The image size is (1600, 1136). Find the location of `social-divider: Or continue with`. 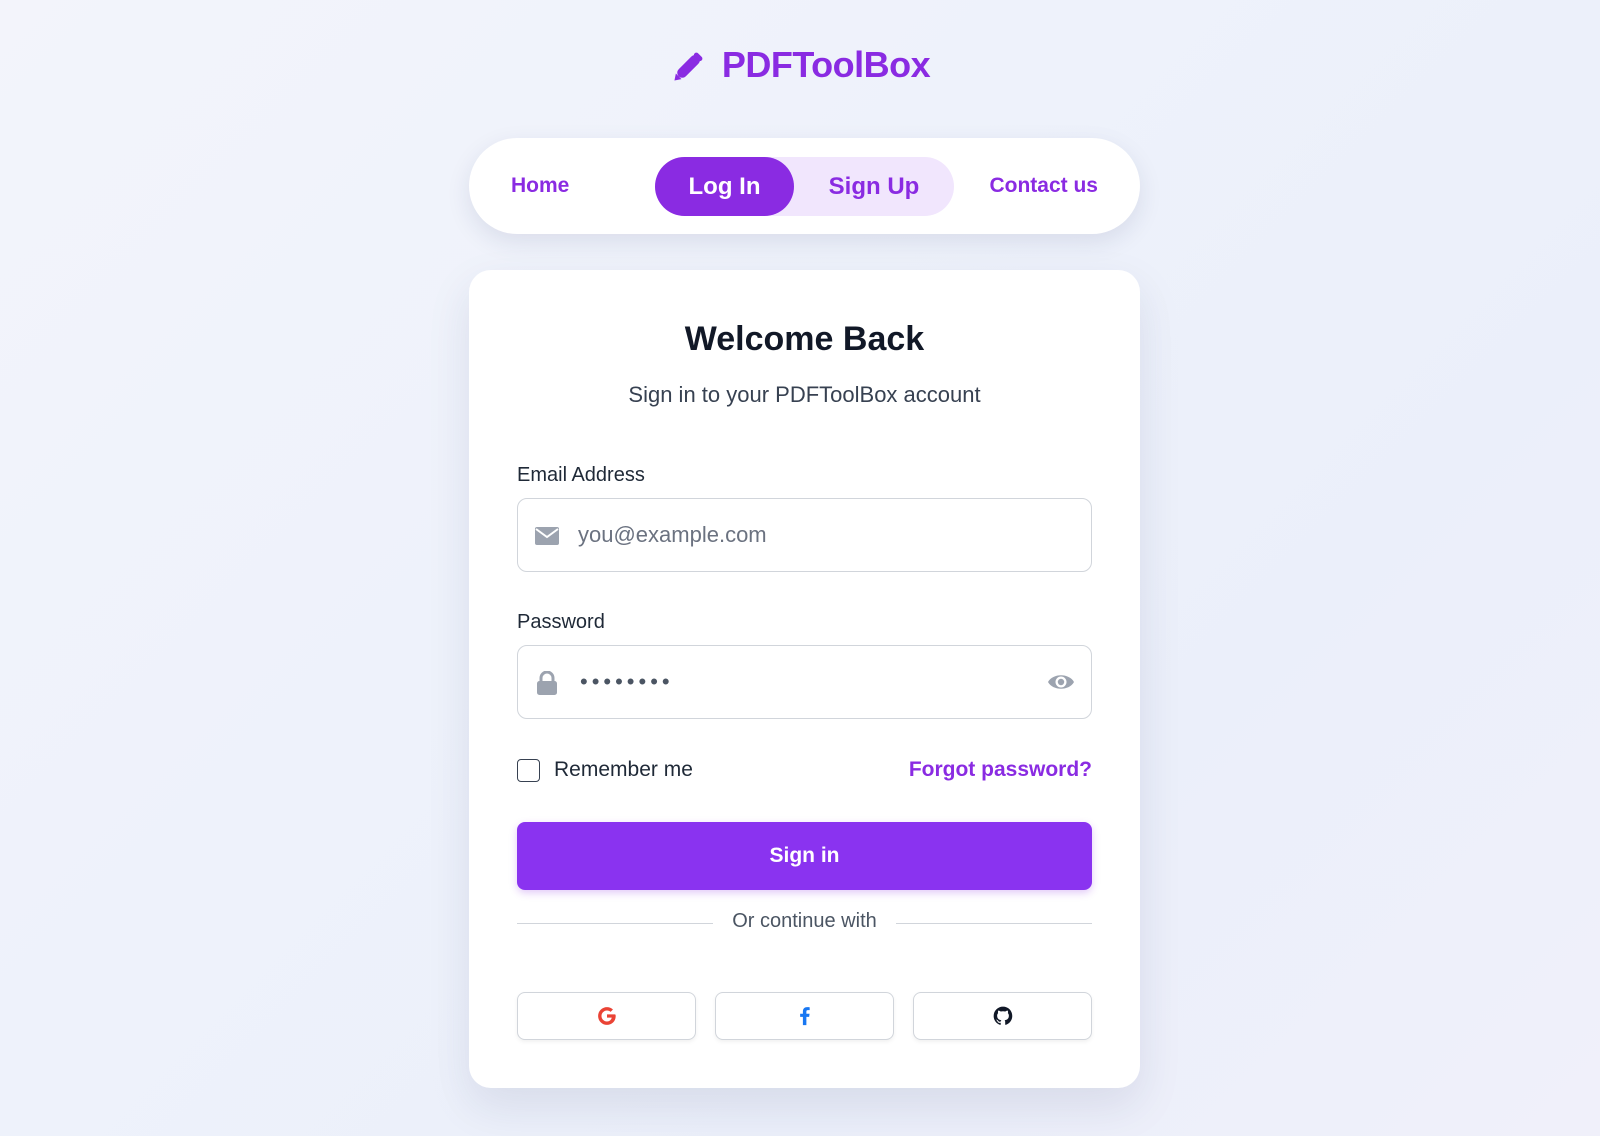

social-divider: Or continue with is located at coordinates (804, 923).